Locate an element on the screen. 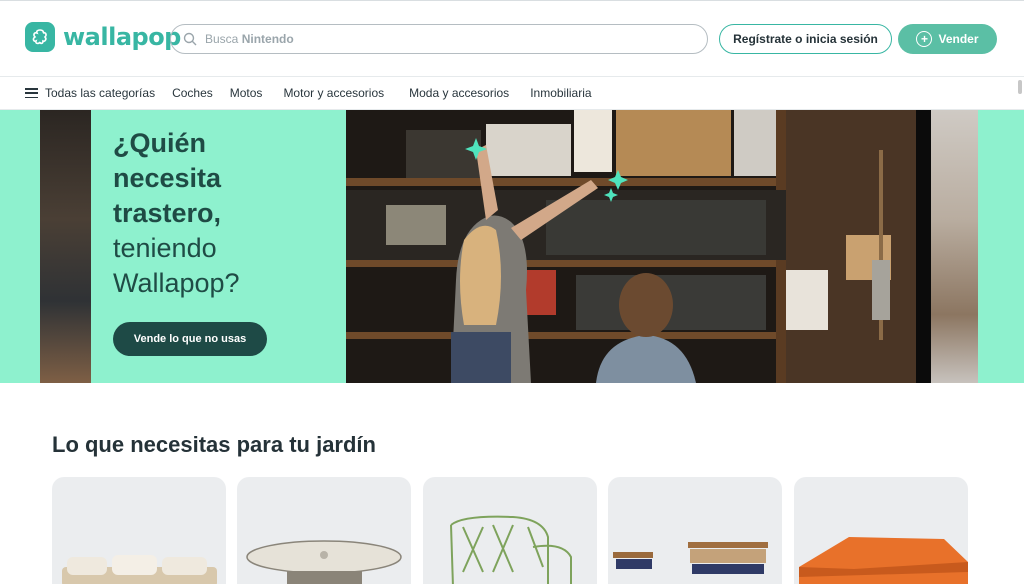  product-card-gazebo is located at coordinates (881, 530).